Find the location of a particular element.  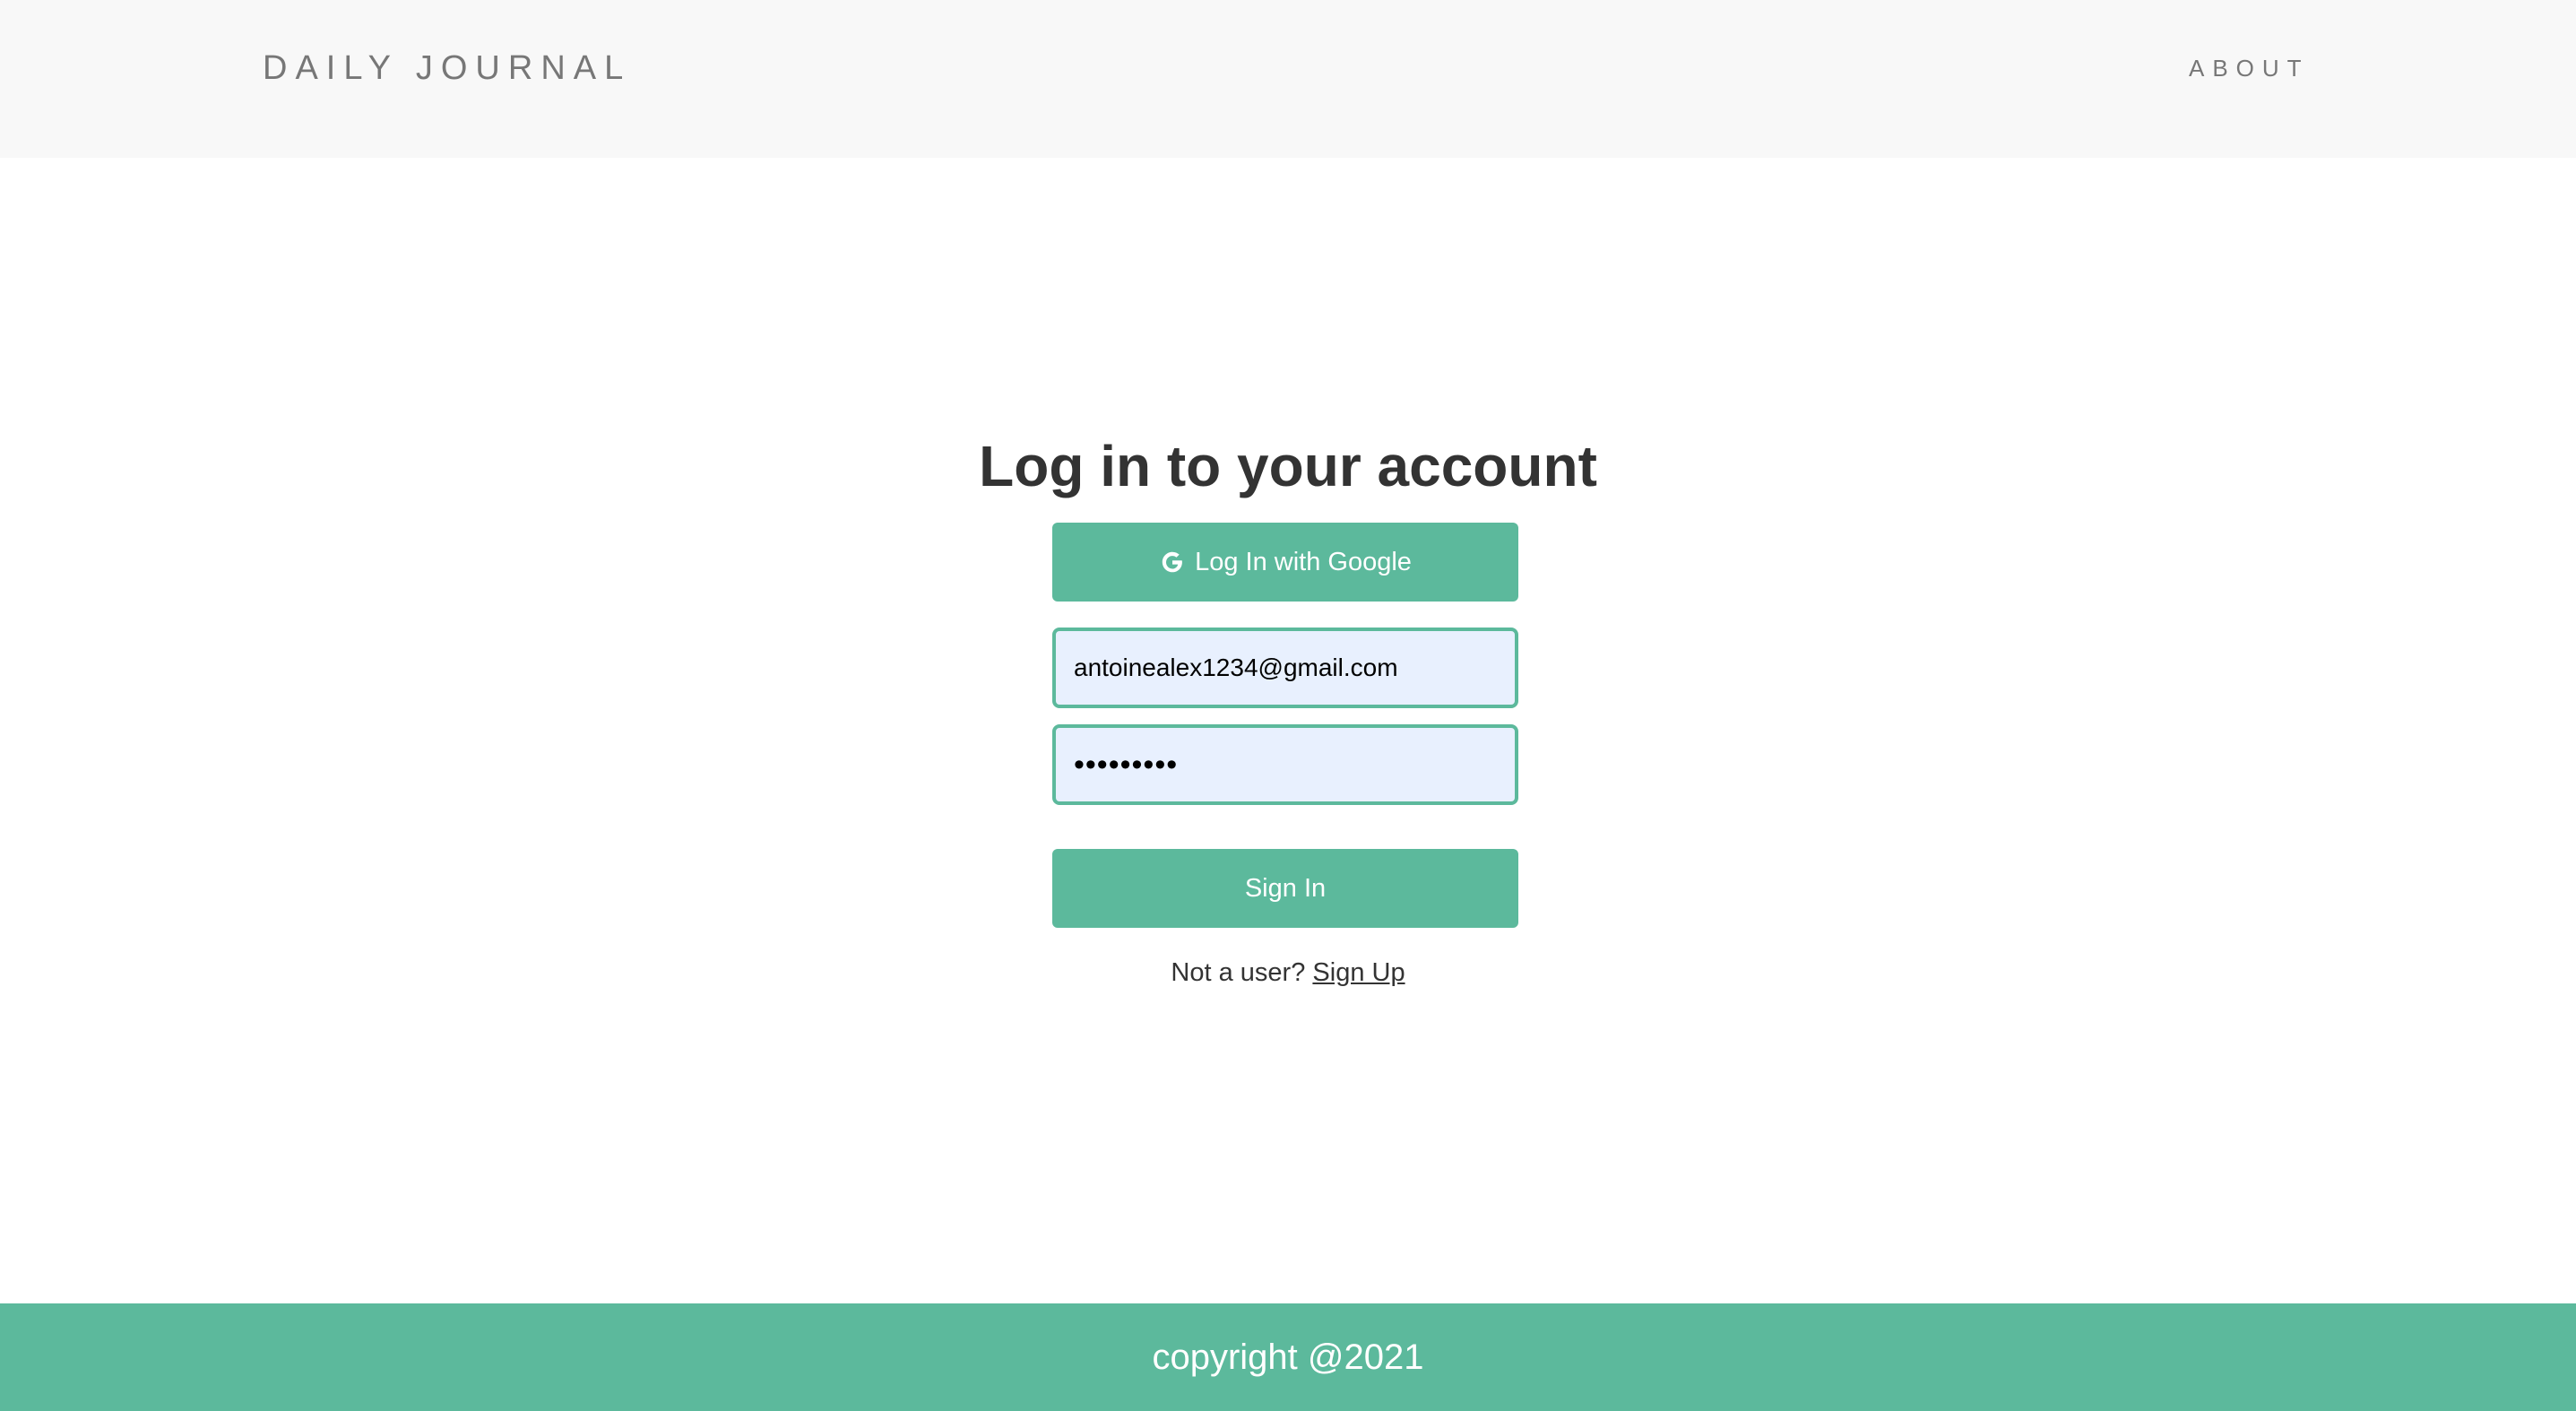

email-field is located at coordinates (1285, 668).